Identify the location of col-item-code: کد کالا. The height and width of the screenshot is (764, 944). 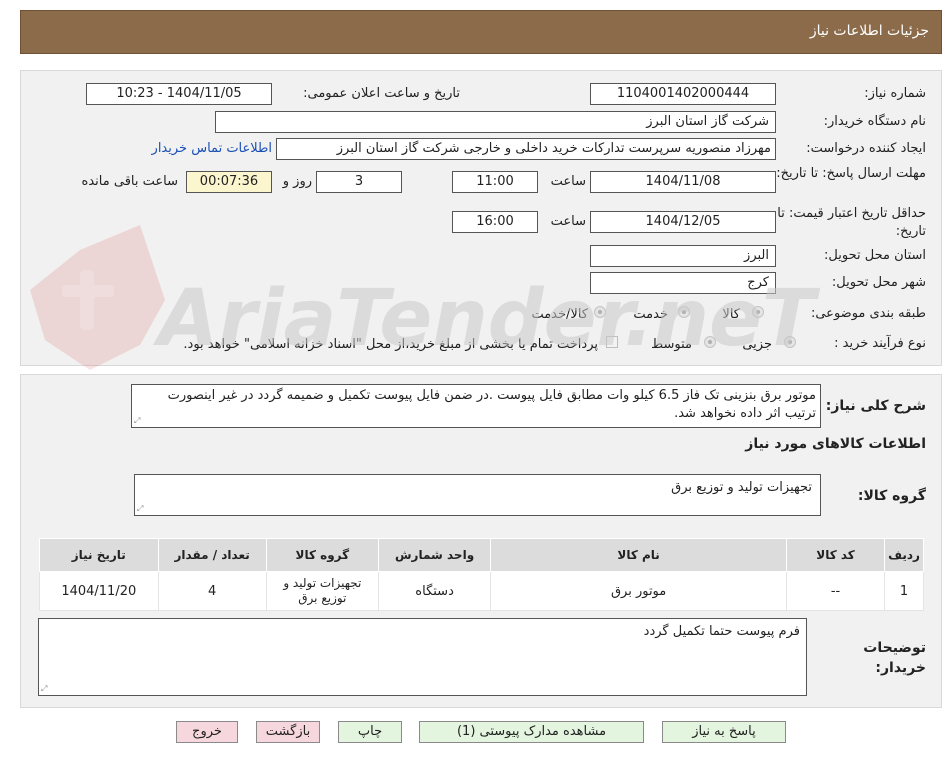
(835, 555).